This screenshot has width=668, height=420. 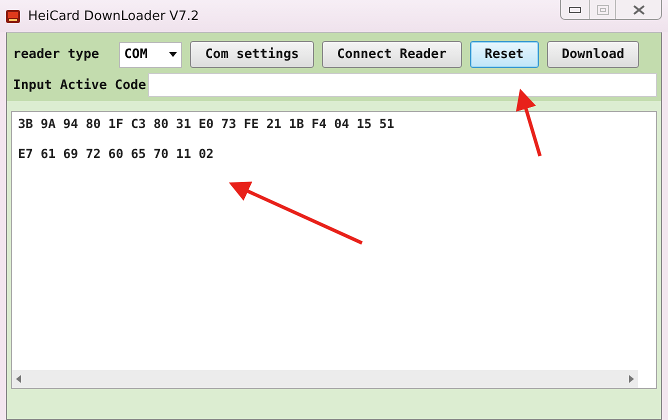 I want to click on app-icon, so click(x=13, y=16).